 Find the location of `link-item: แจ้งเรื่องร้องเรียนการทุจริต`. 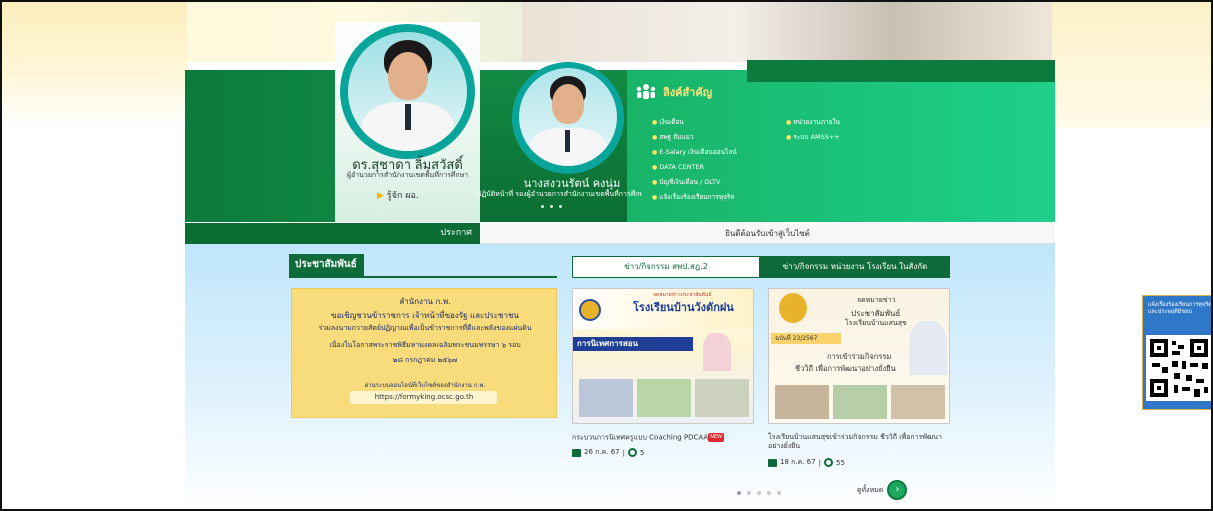

link-item: แจ้งเรื่องร้องเรียนการทุจริต is located at coordinates (694, 197).